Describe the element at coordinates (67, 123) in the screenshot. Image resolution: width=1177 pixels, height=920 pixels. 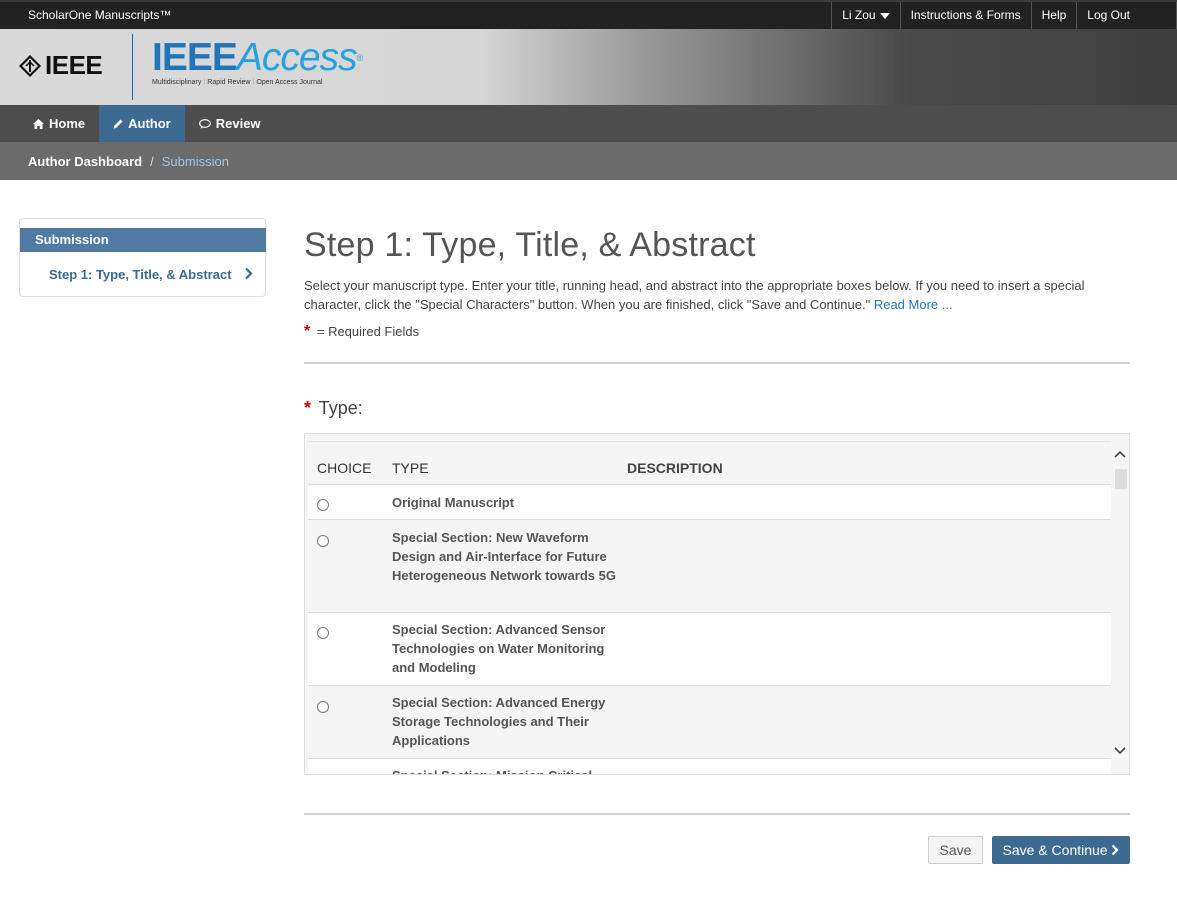
I see `tab-home-label: Home` at that location.